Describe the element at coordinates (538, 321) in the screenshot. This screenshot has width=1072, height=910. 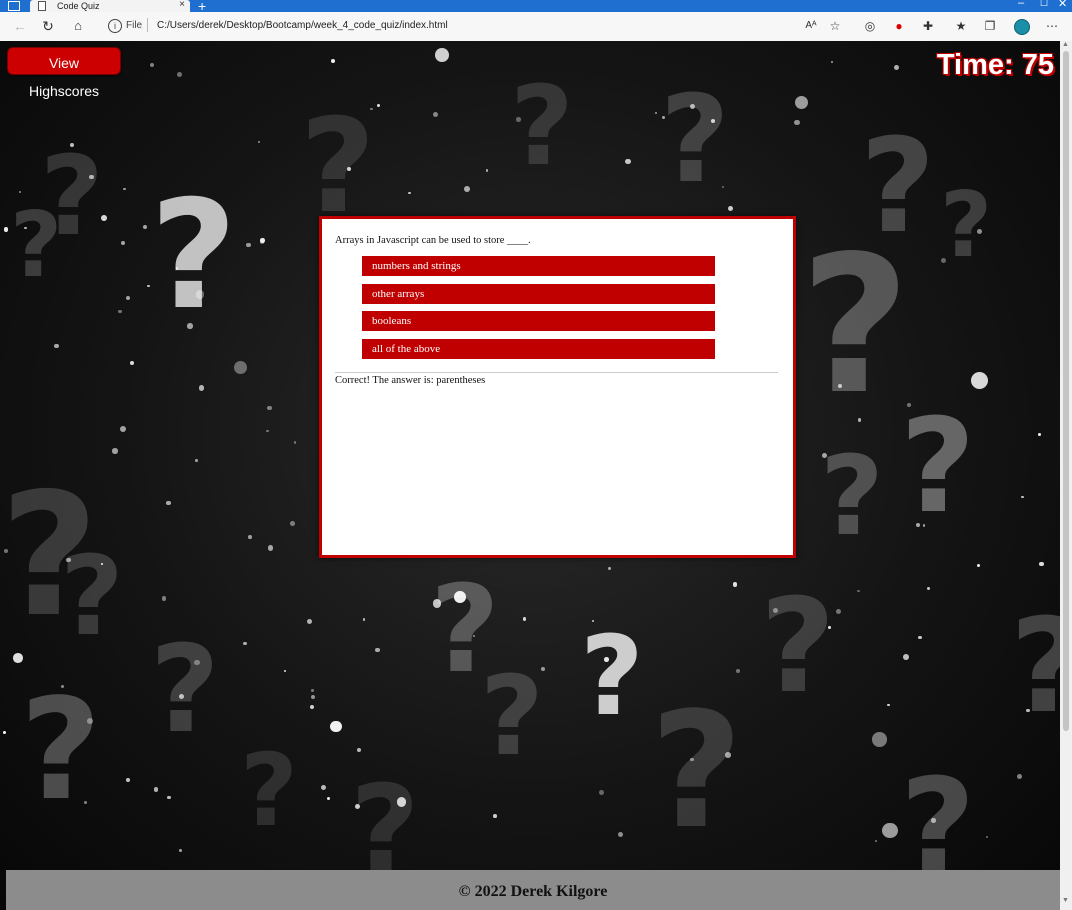
I see `answer-button: booleans` at that location.